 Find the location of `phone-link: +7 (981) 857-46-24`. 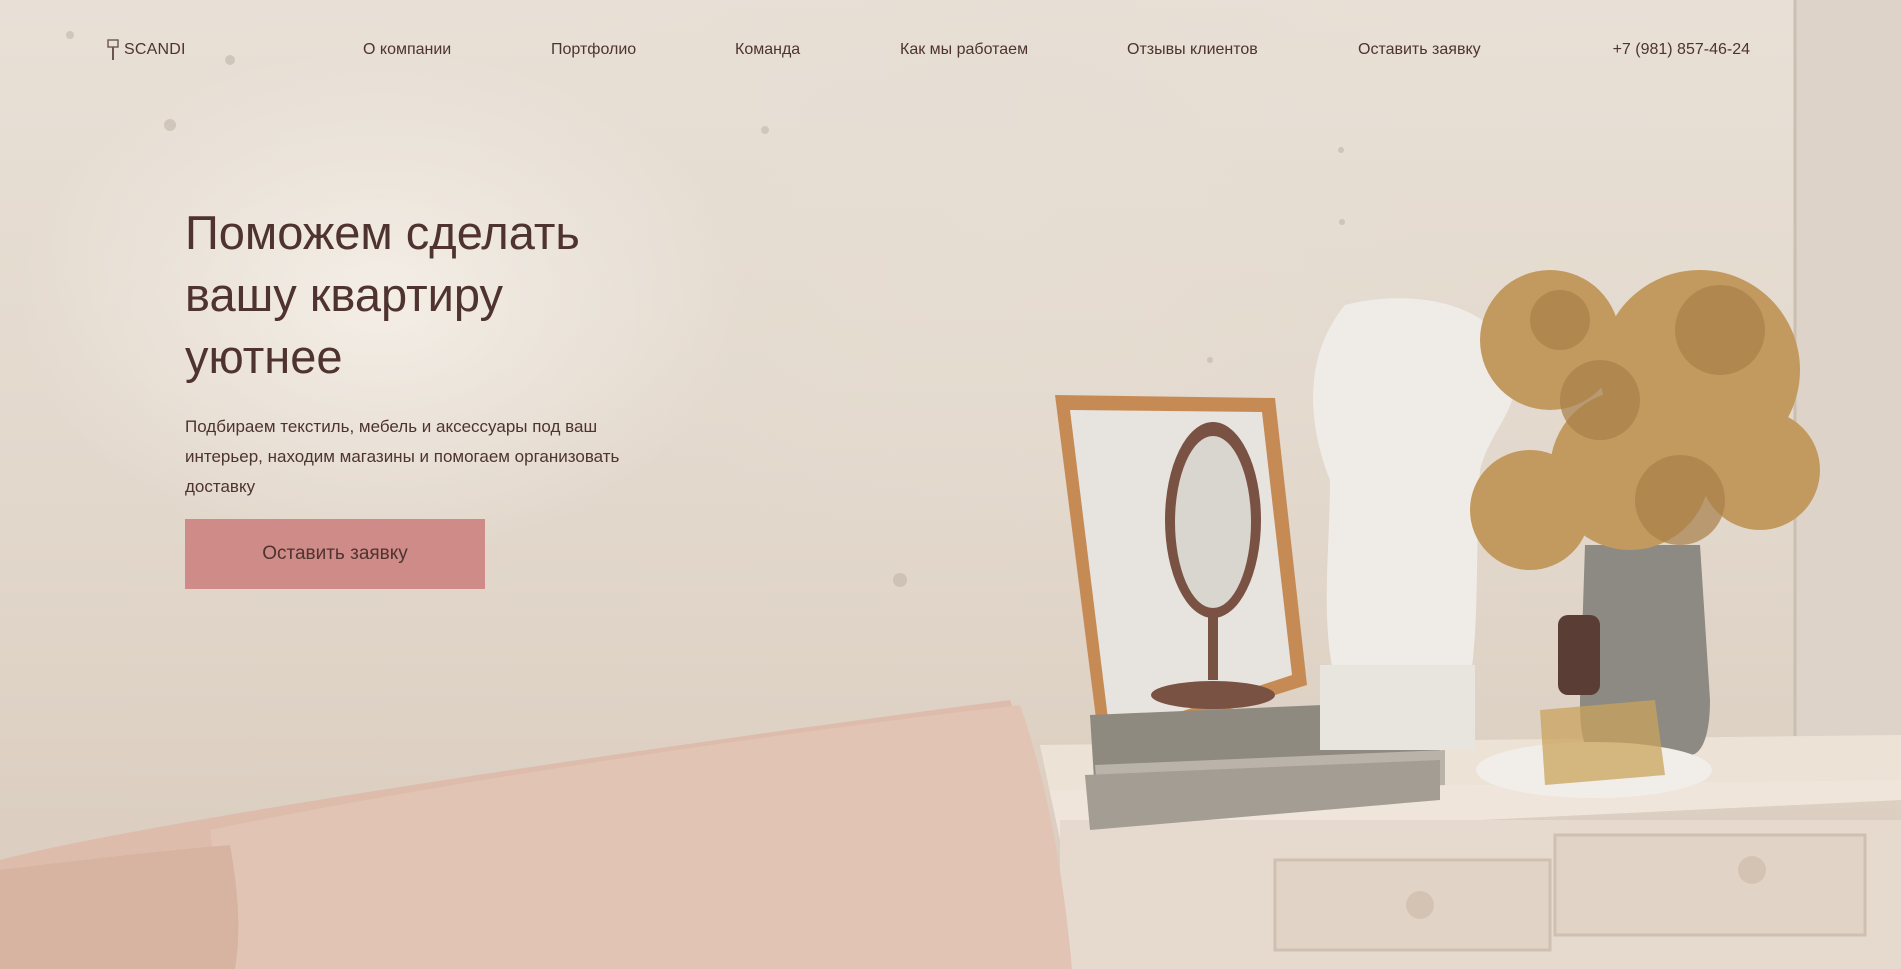

phone-link: +7 (981) 857-46-24 is located at coordinates (1681, 50).